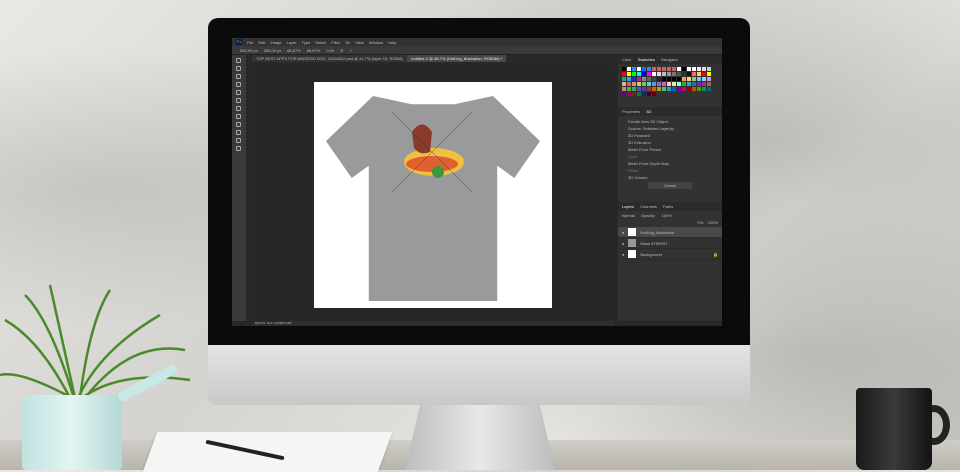  What do you see at coordinates (275, 42) in the screenshot?
I see `menu-image: Image` at bounding box center [275, 42].